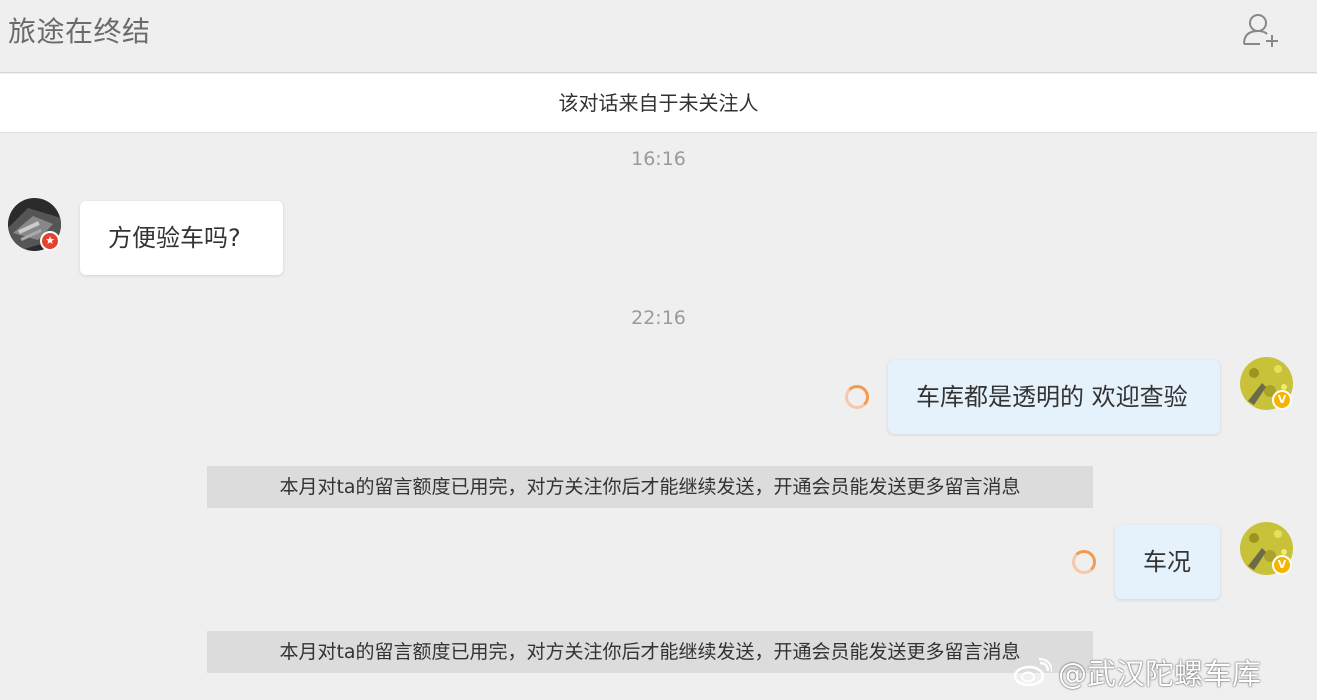 The height and width of the screenshot is (700, 1317). Describe the element at coordinates (1054, 397) in the screenshot. I see `outgoing-message-bubble: 车库都是透明的 欢迎查验` at that location.